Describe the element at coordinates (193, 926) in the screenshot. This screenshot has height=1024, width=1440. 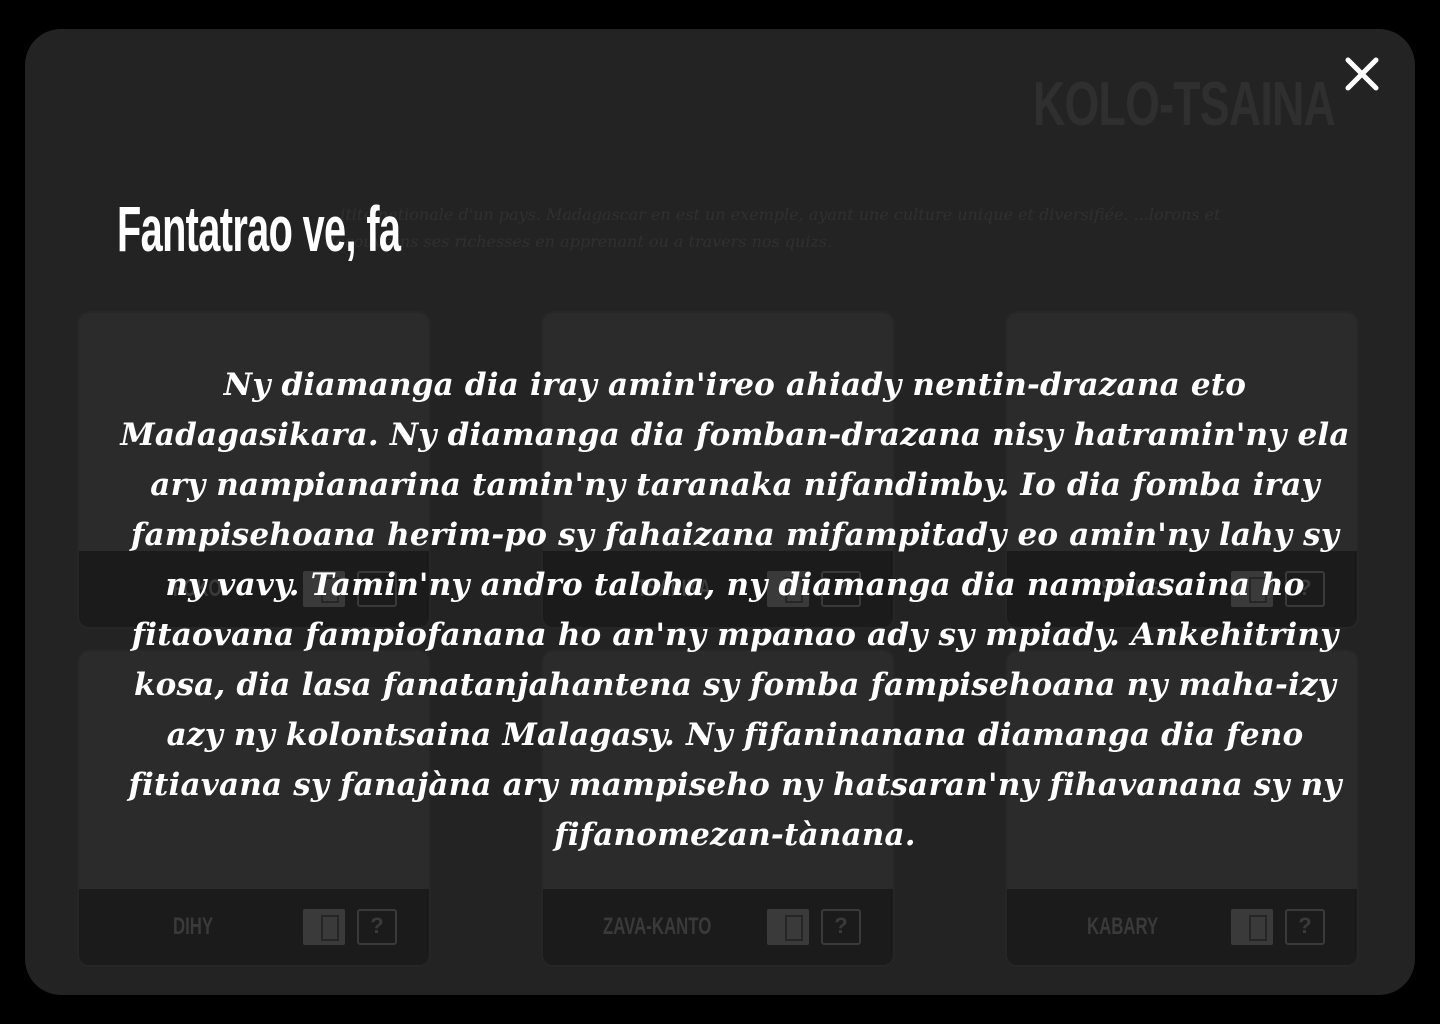
I see `card-label: DIHY` at that location.